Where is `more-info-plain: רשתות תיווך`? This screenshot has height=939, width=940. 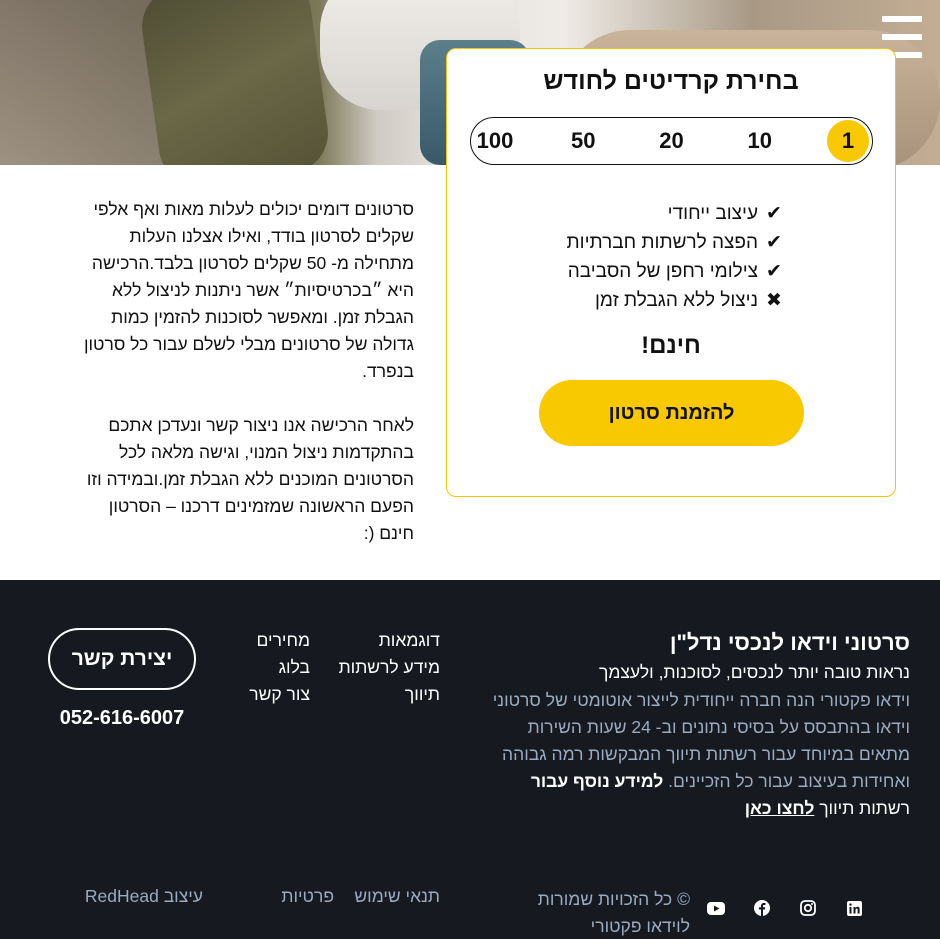
more-info-plain: רשתות תיווך is located at coordinates (864, 808).